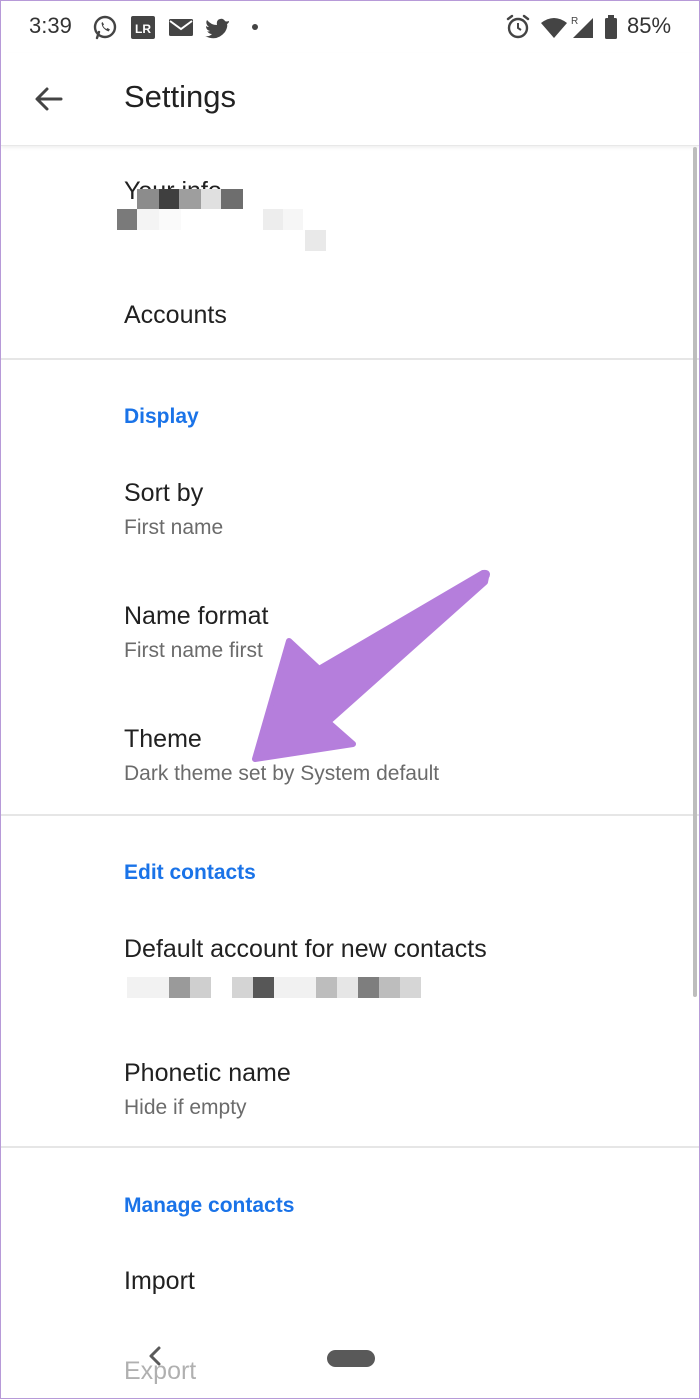 The height and width of the screenshot is (1399, 700). What do you see at coordinates (282, 773) in the screenshot?
I see `theme-value: Dark theme set by System default` at bounding box center [282, 773].